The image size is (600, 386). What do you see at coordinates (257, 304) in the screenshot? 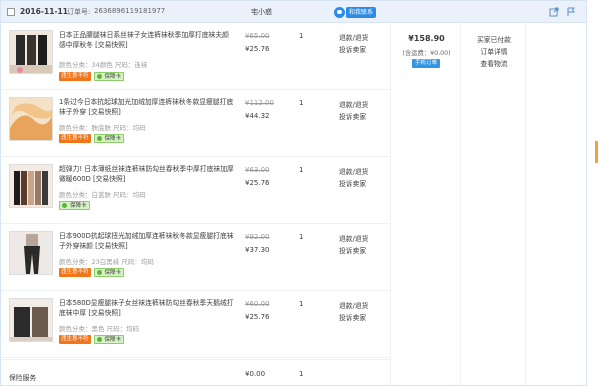
I see `original-price: ¥60.00` at bounding box center [257, 304].